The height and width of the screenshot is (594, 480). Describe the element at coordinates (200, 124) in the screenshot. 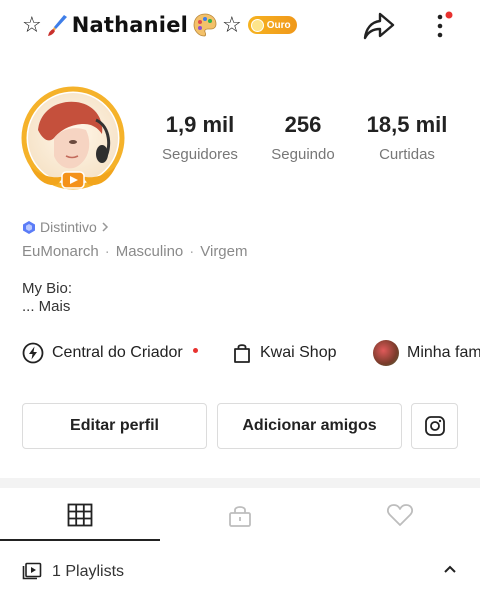

I see `followers-count: 1,9 mil` at that location.